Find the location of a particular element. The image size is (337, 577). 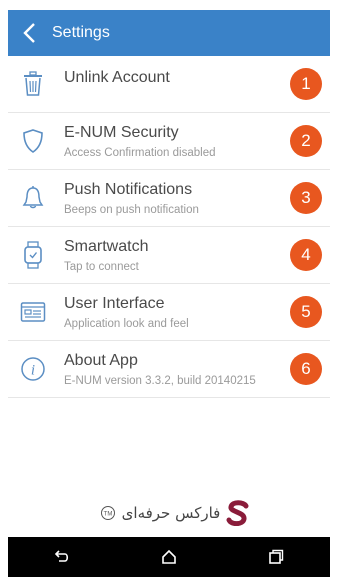

window-icon is located at coordinates (33, 312).